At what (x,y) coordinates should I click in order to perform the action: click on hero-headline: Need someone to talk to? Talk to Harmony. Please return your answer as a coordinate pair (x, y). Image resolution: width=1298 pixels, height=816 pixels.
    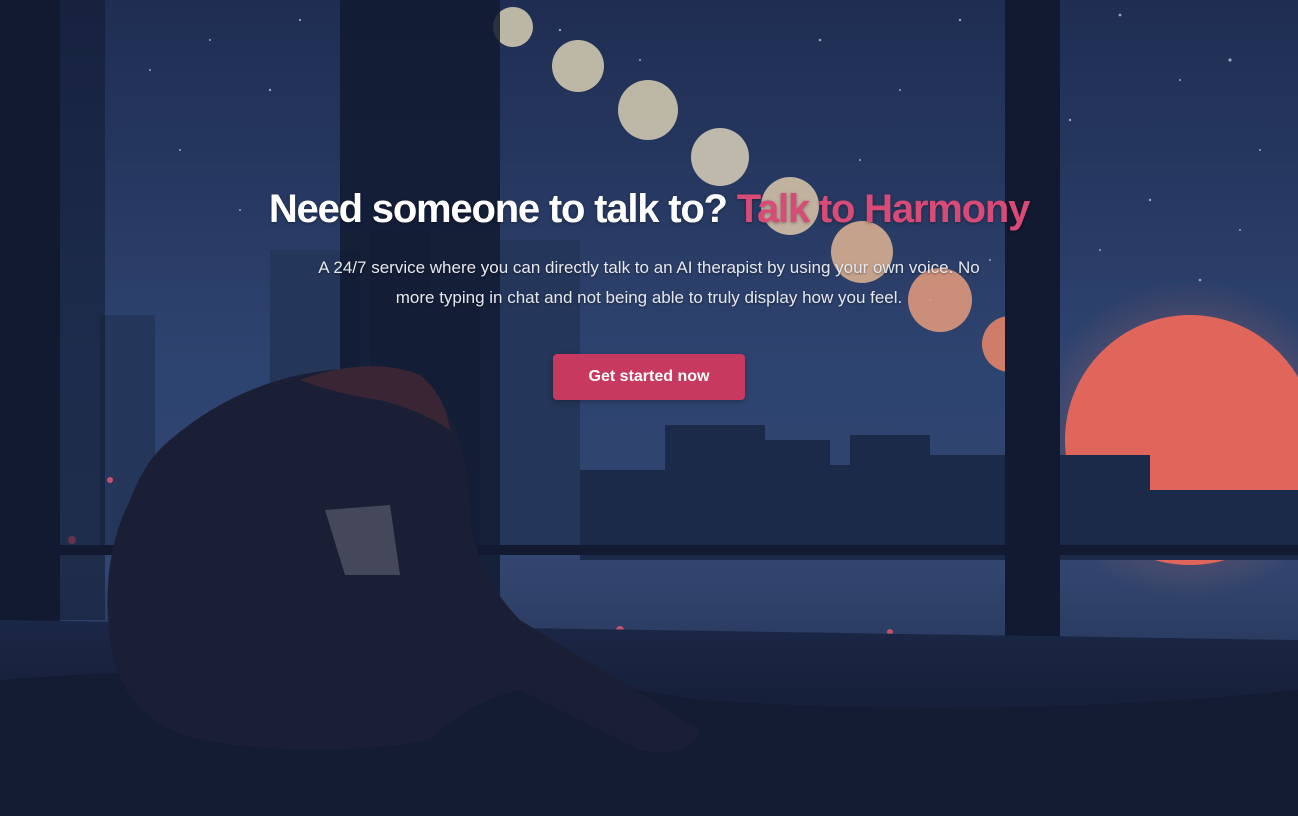
    Looking at the image, I should click on (649, 209).